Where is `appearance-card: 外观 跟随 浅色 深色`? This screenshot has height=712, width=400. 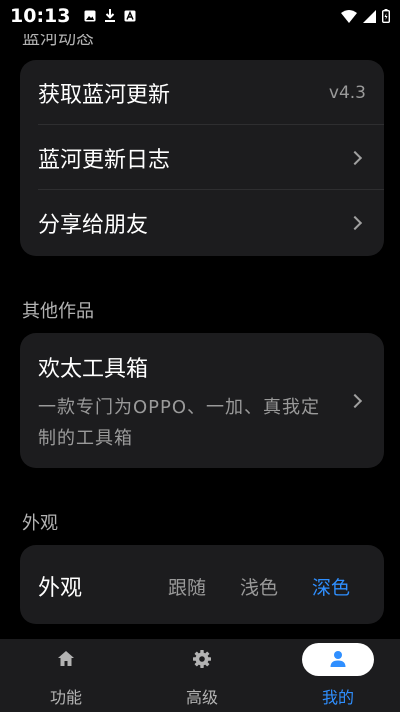
appearance-card: 外观 跟随 浅色 深色 is located at coordinates (202, 584).